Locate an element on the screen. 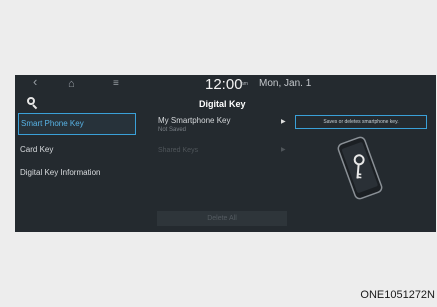 This screenshot has height=307, width=437. search-icon-handle is located at coordinates (35, 107).